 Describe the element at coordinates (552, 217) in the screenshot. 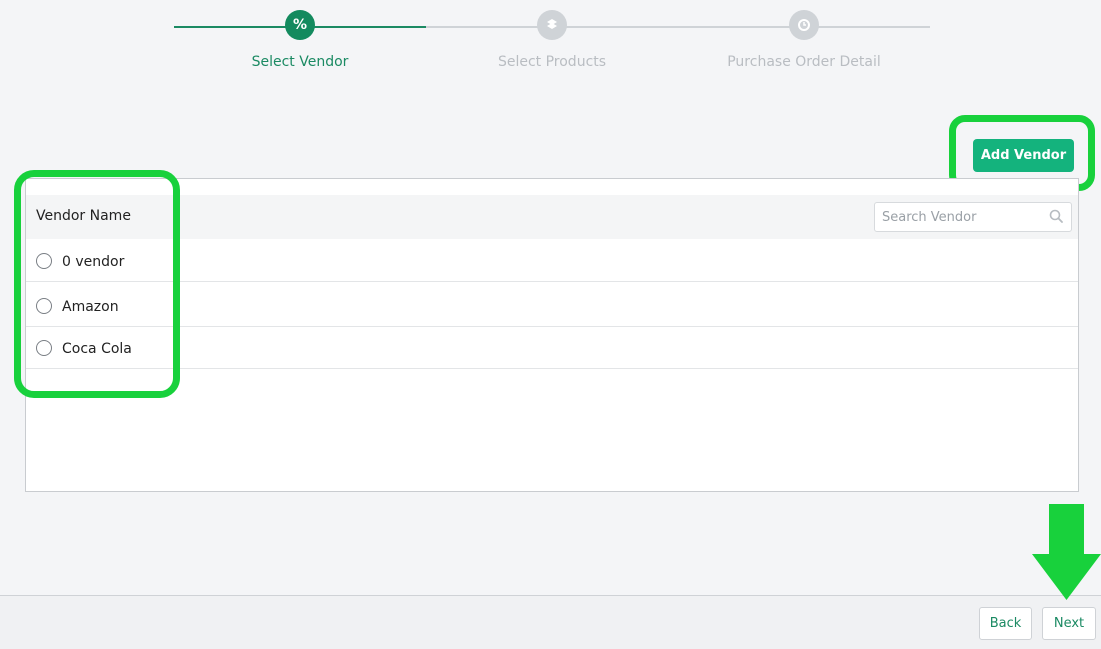

I see `table-header: Vendor Name` at that location.